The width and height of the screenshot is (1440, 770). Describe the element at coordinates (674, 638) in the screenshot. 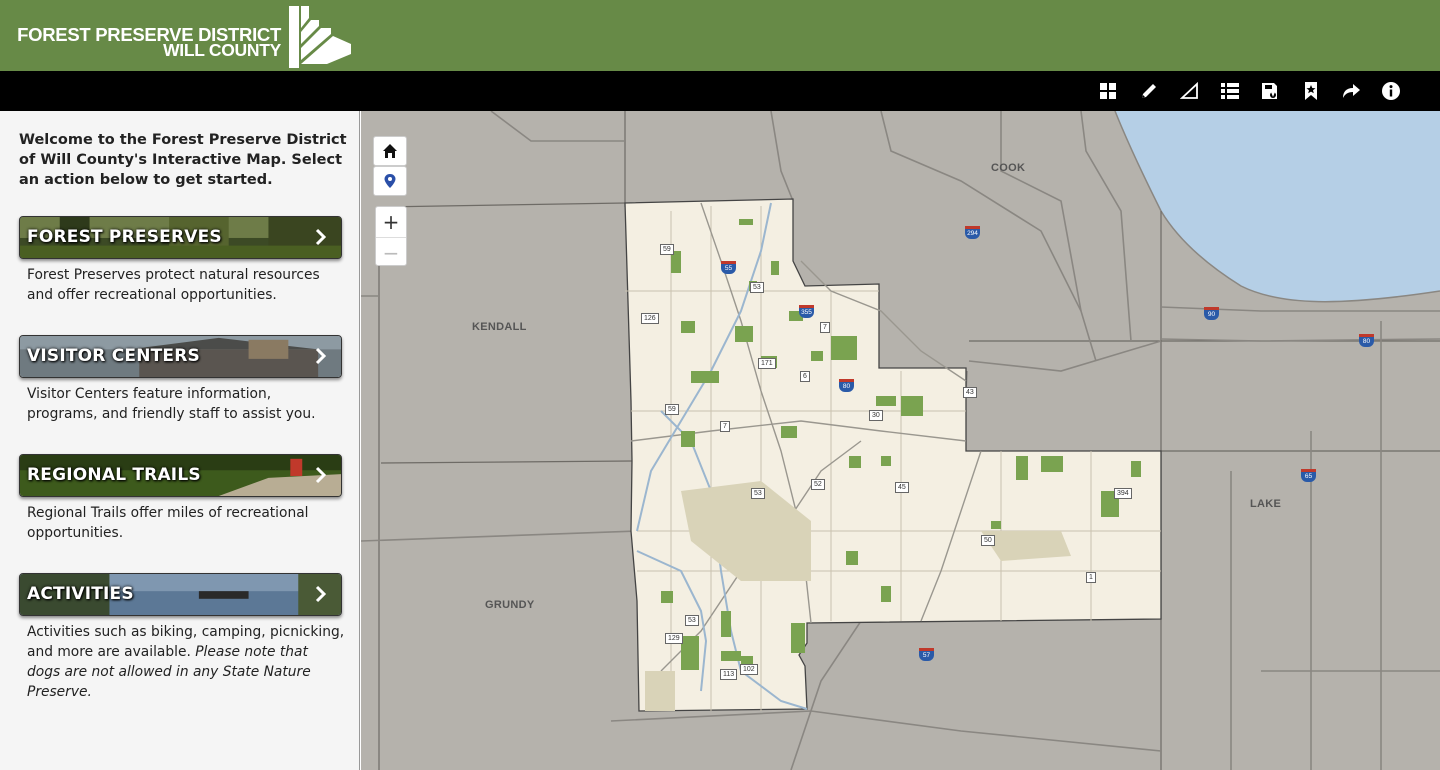

I see `route-shield: 129` at that location.